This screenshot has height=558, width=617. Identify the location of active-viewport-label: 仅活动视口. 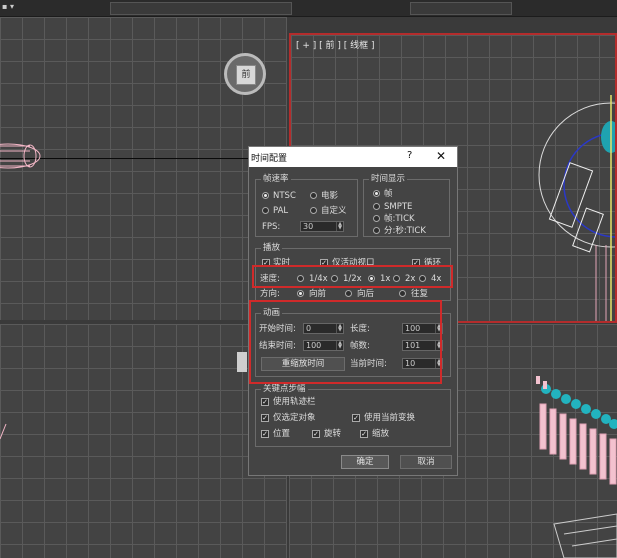
(353, 263).